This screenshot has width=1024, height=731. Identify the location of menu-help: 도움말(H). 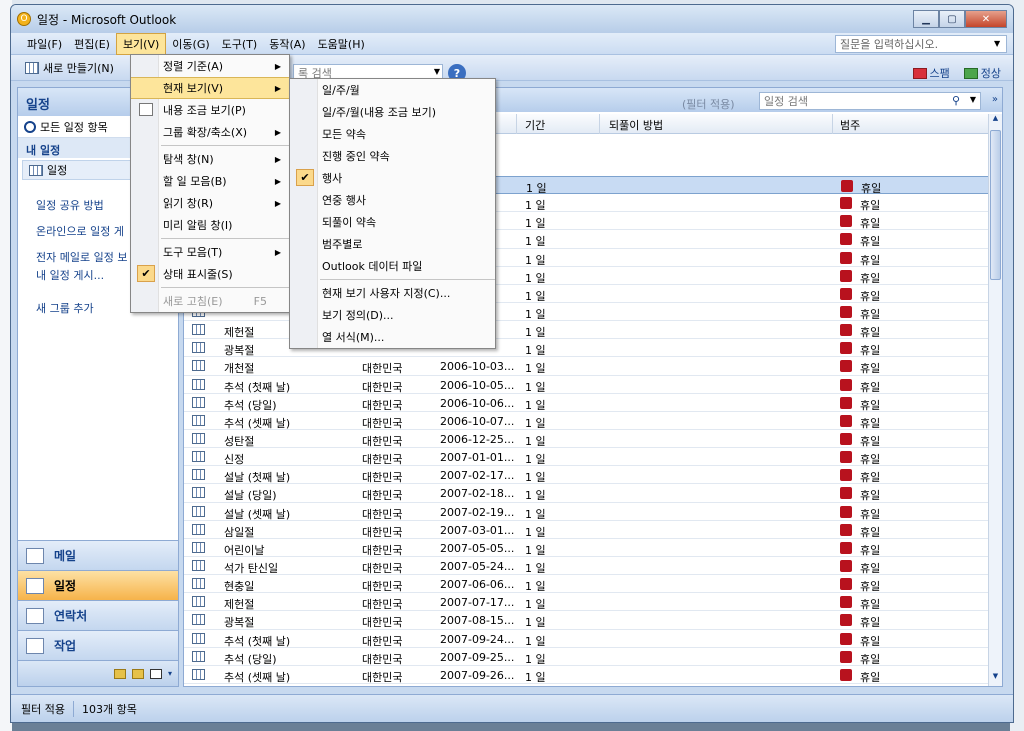
(341, 44).